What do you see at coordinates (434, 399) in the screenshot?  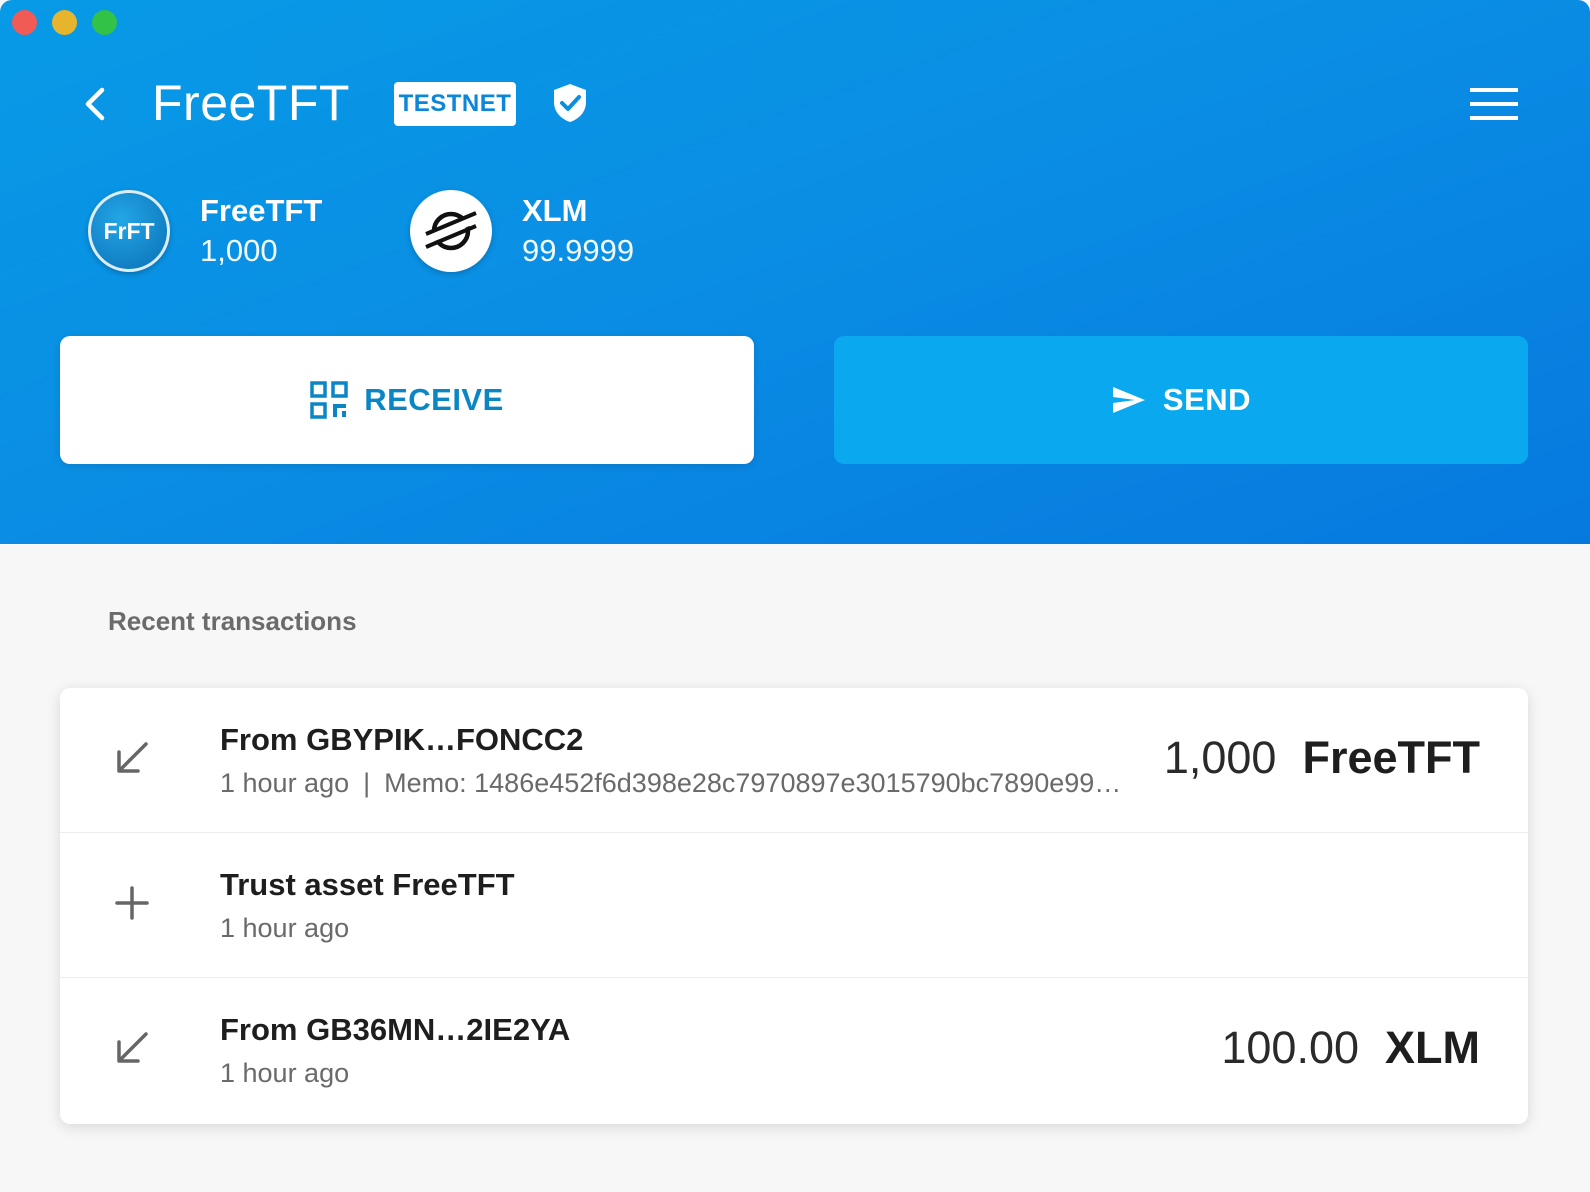 I see `receive-label: RECEIVE` at bounding box center [434, 399].